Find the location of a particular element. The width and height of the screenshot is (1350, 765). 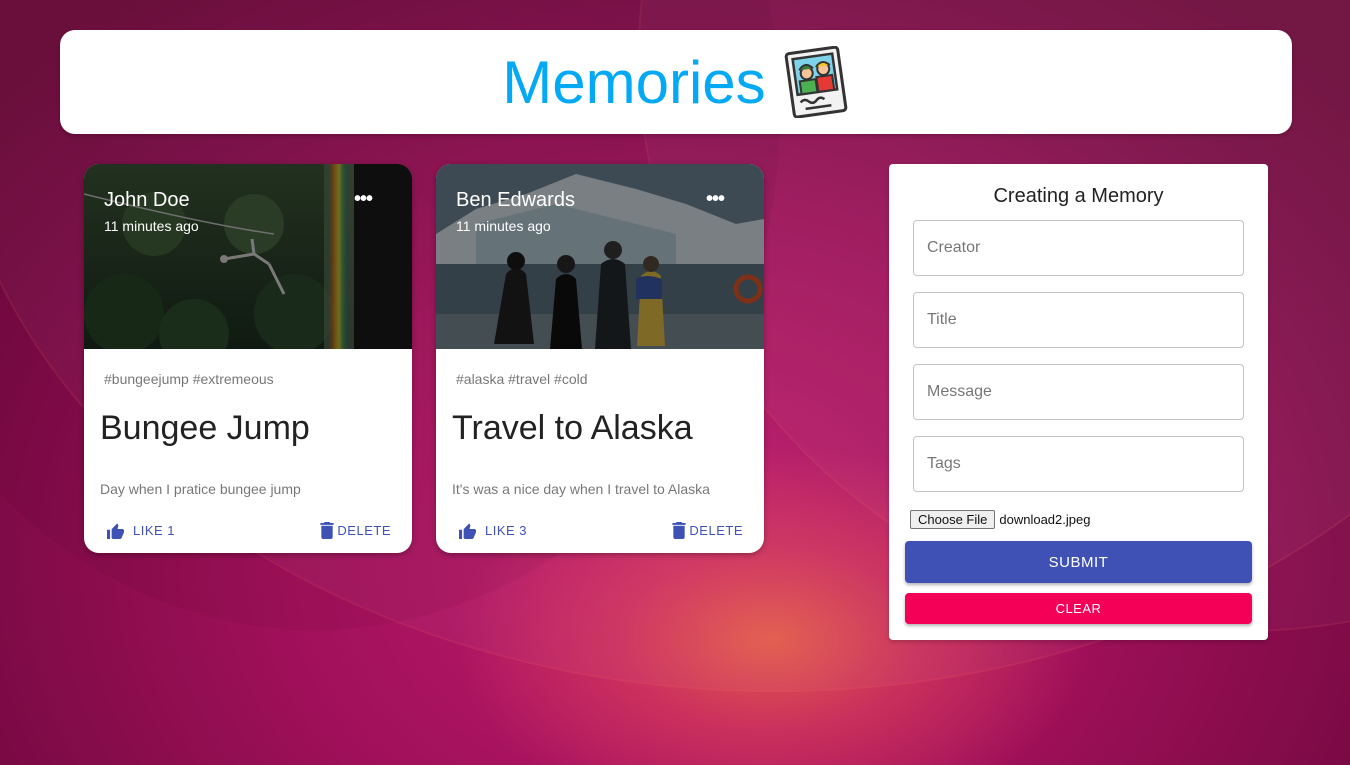

post-creator: John Doe is located at coordinates (147, 200).